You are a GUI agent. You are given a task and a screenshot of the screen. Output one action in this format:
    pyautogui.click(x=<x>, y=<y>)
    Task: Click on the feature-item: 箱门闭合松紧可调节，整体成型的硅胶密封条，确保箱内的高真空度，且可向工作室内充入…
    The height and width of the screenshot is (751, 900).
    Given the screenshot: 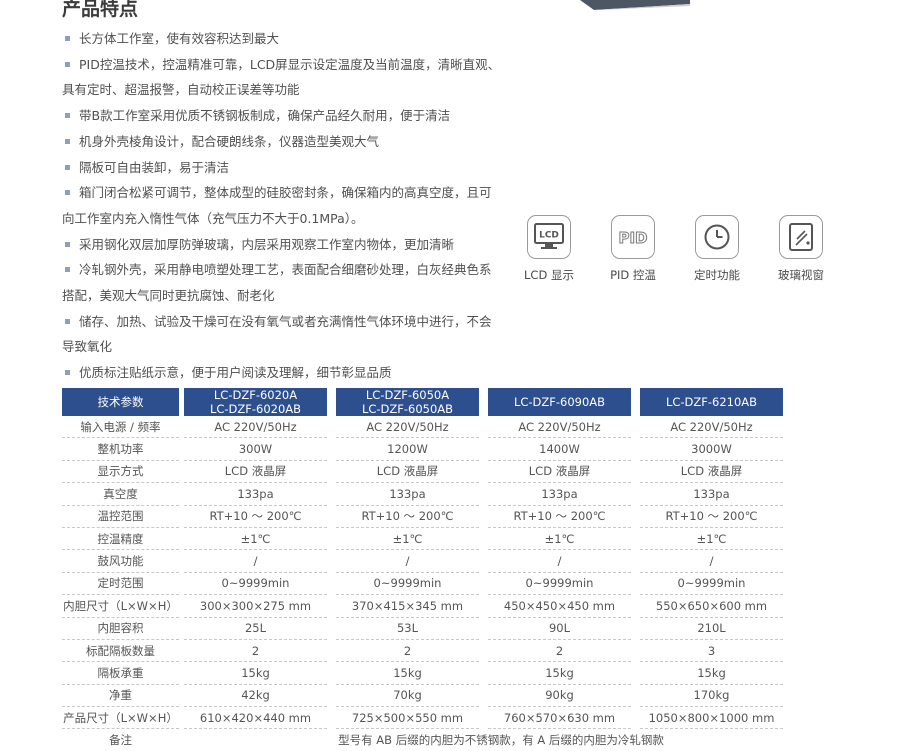 What is the action you would take?
    pyautogui.click(x=292, y=205)
    